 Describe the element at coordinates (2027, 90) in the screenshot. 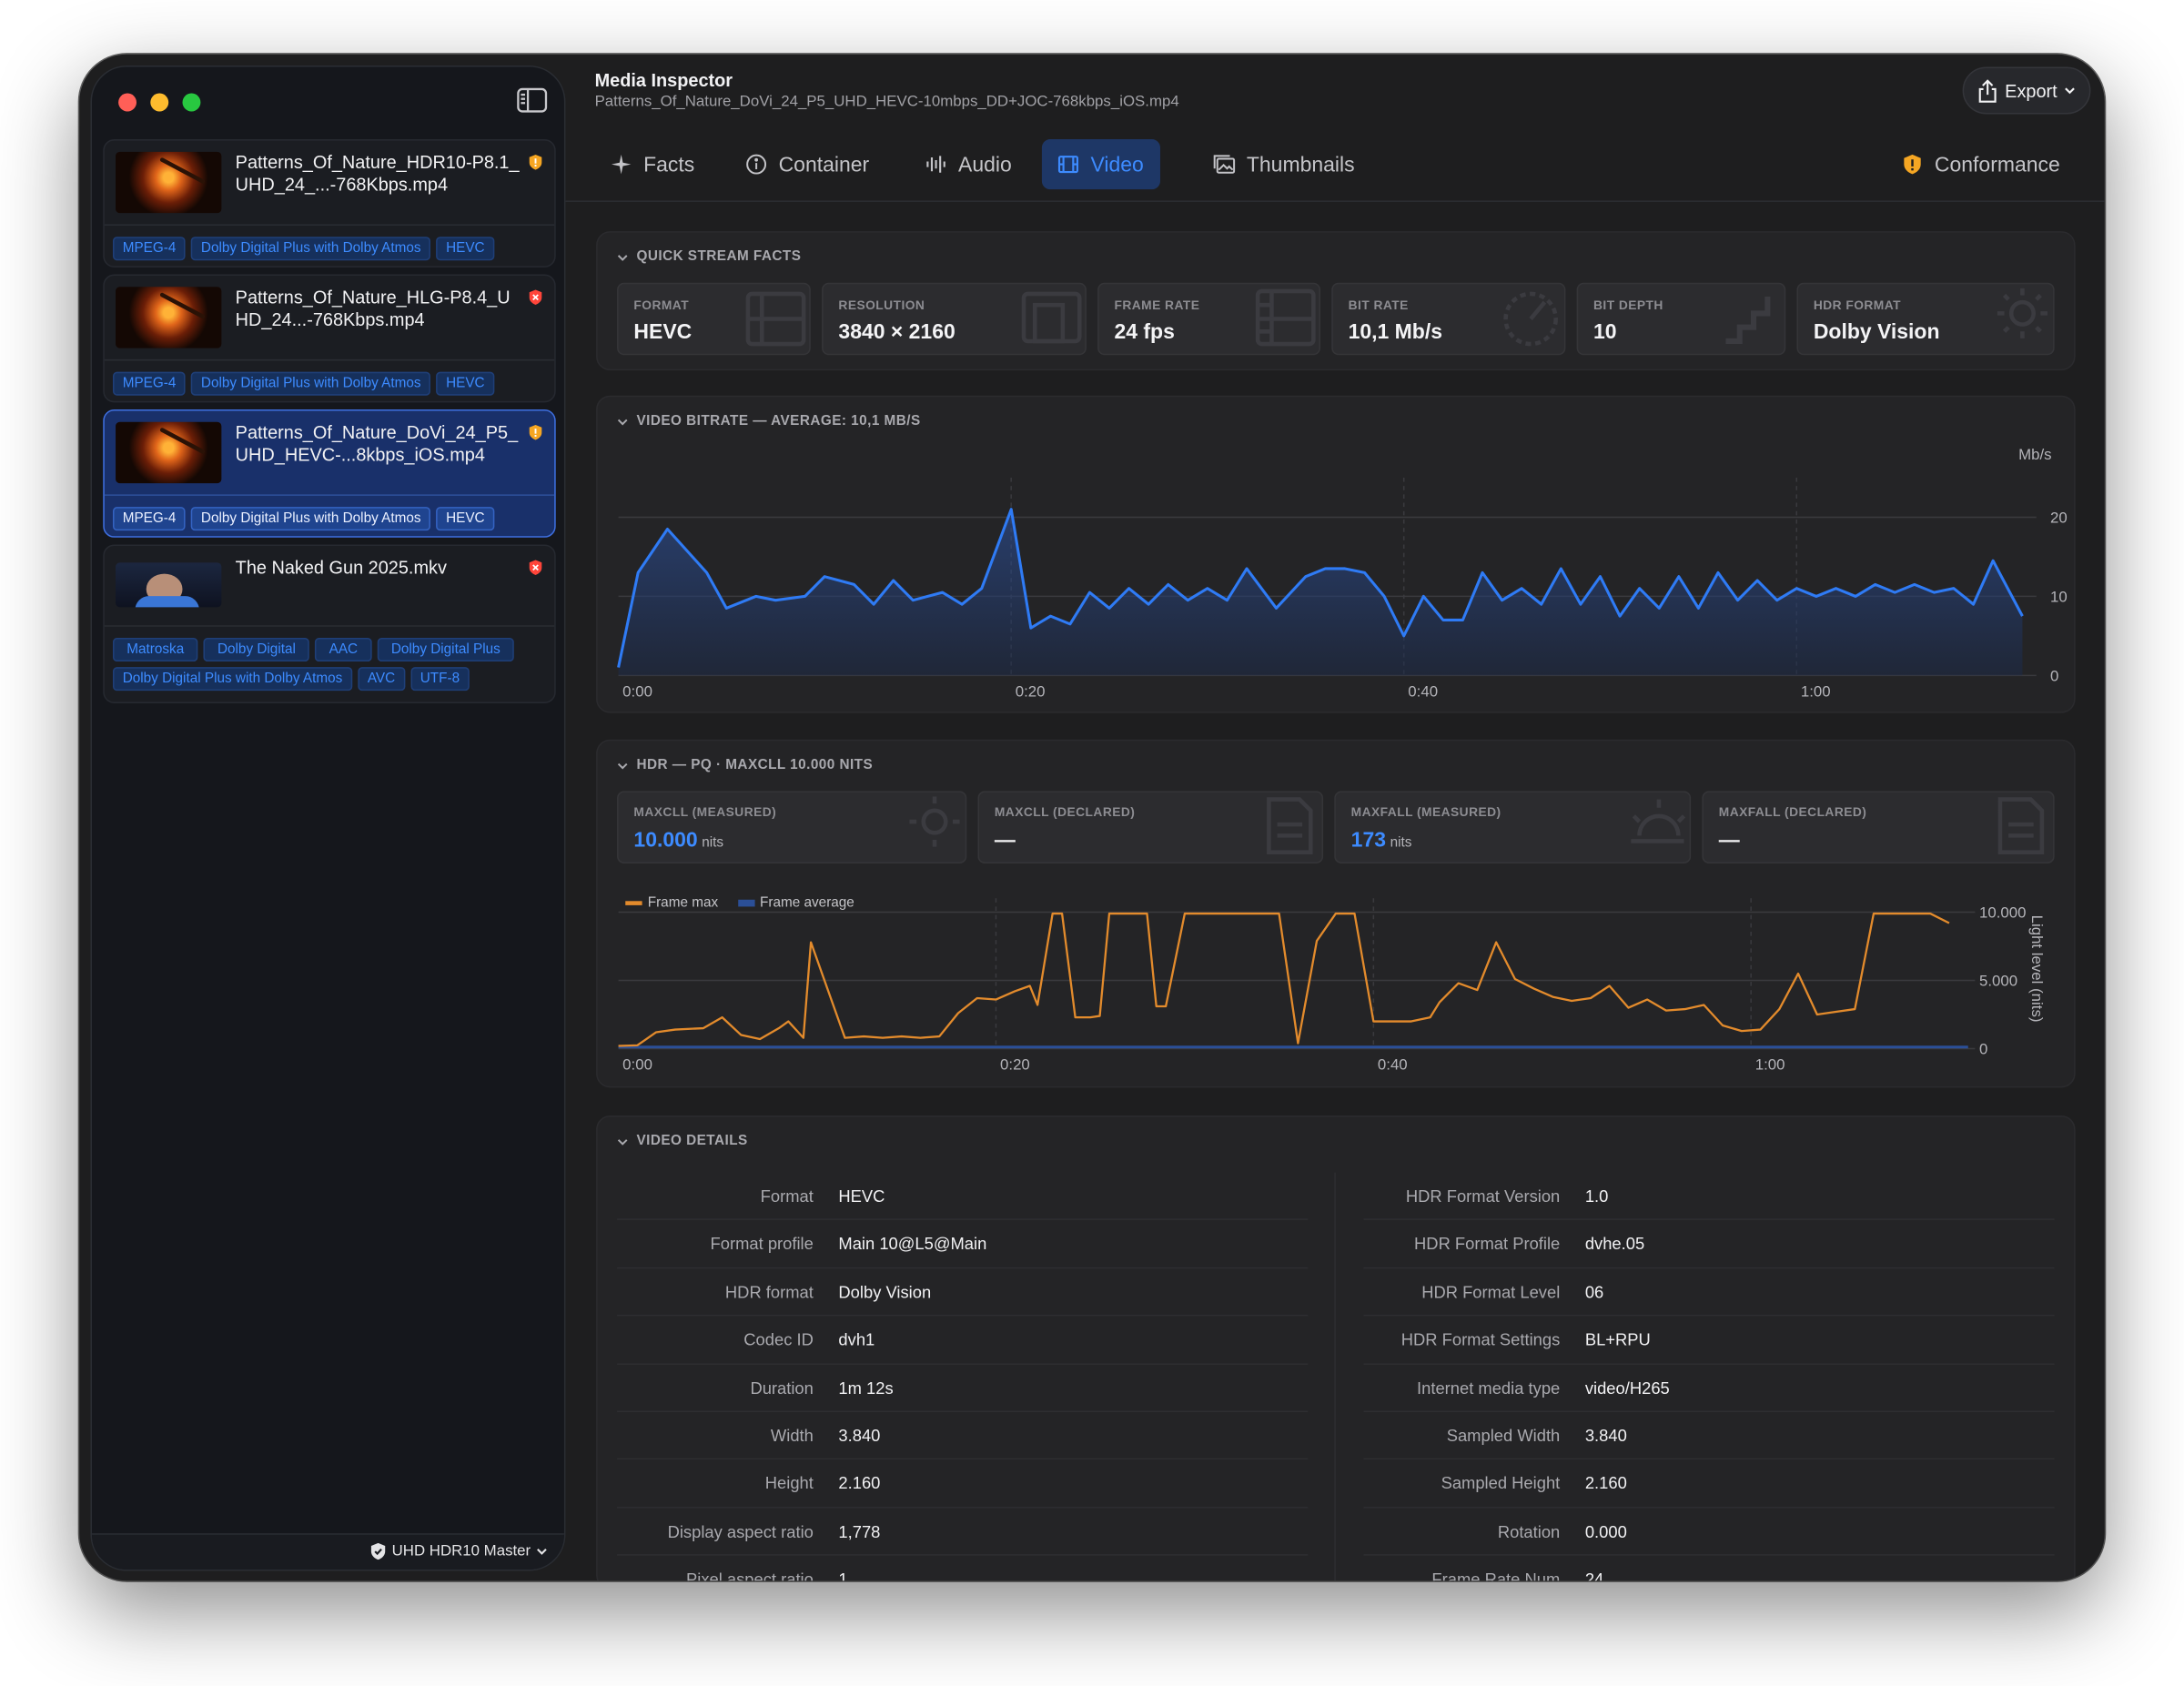

I see `export-button: Export` at that location.